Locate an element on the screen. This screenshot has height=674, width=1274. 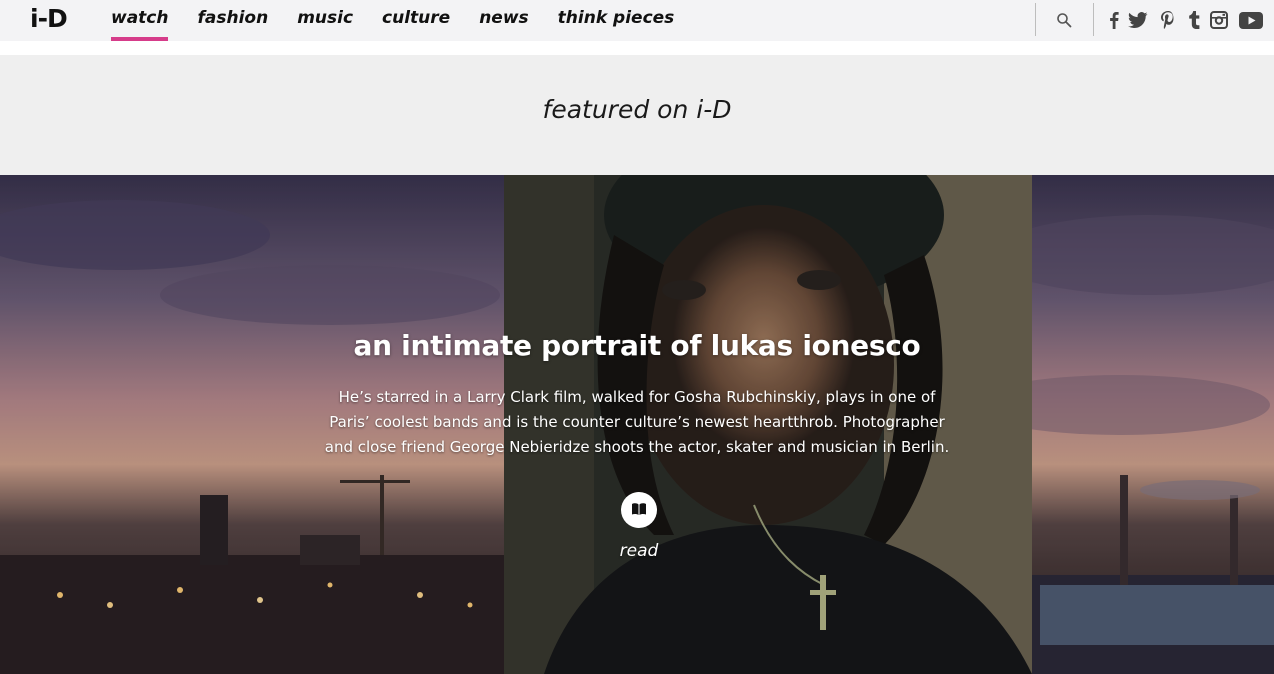
nav-item-culture: culture is located at coordinates (416, 20).